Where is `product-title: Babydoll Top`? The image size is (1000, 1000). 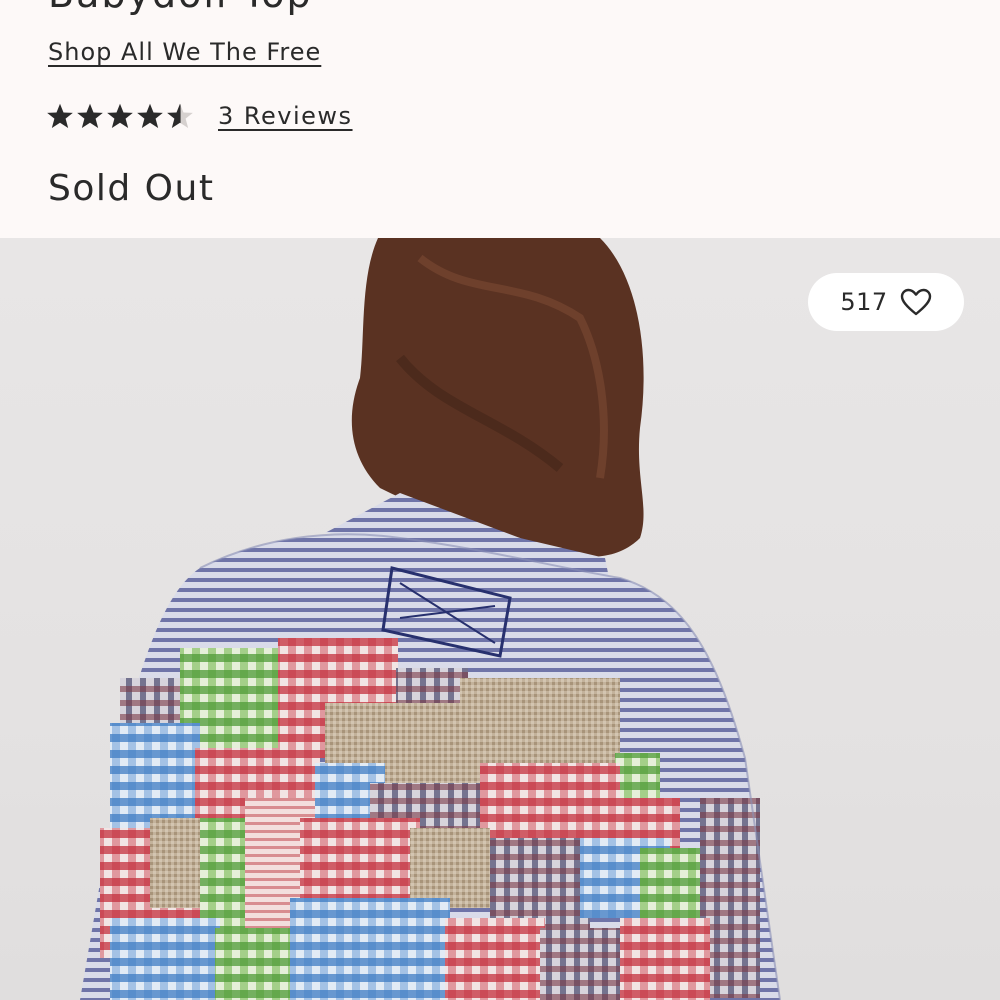
product-title: Babydoll Top is located at coordinates (180, 8).